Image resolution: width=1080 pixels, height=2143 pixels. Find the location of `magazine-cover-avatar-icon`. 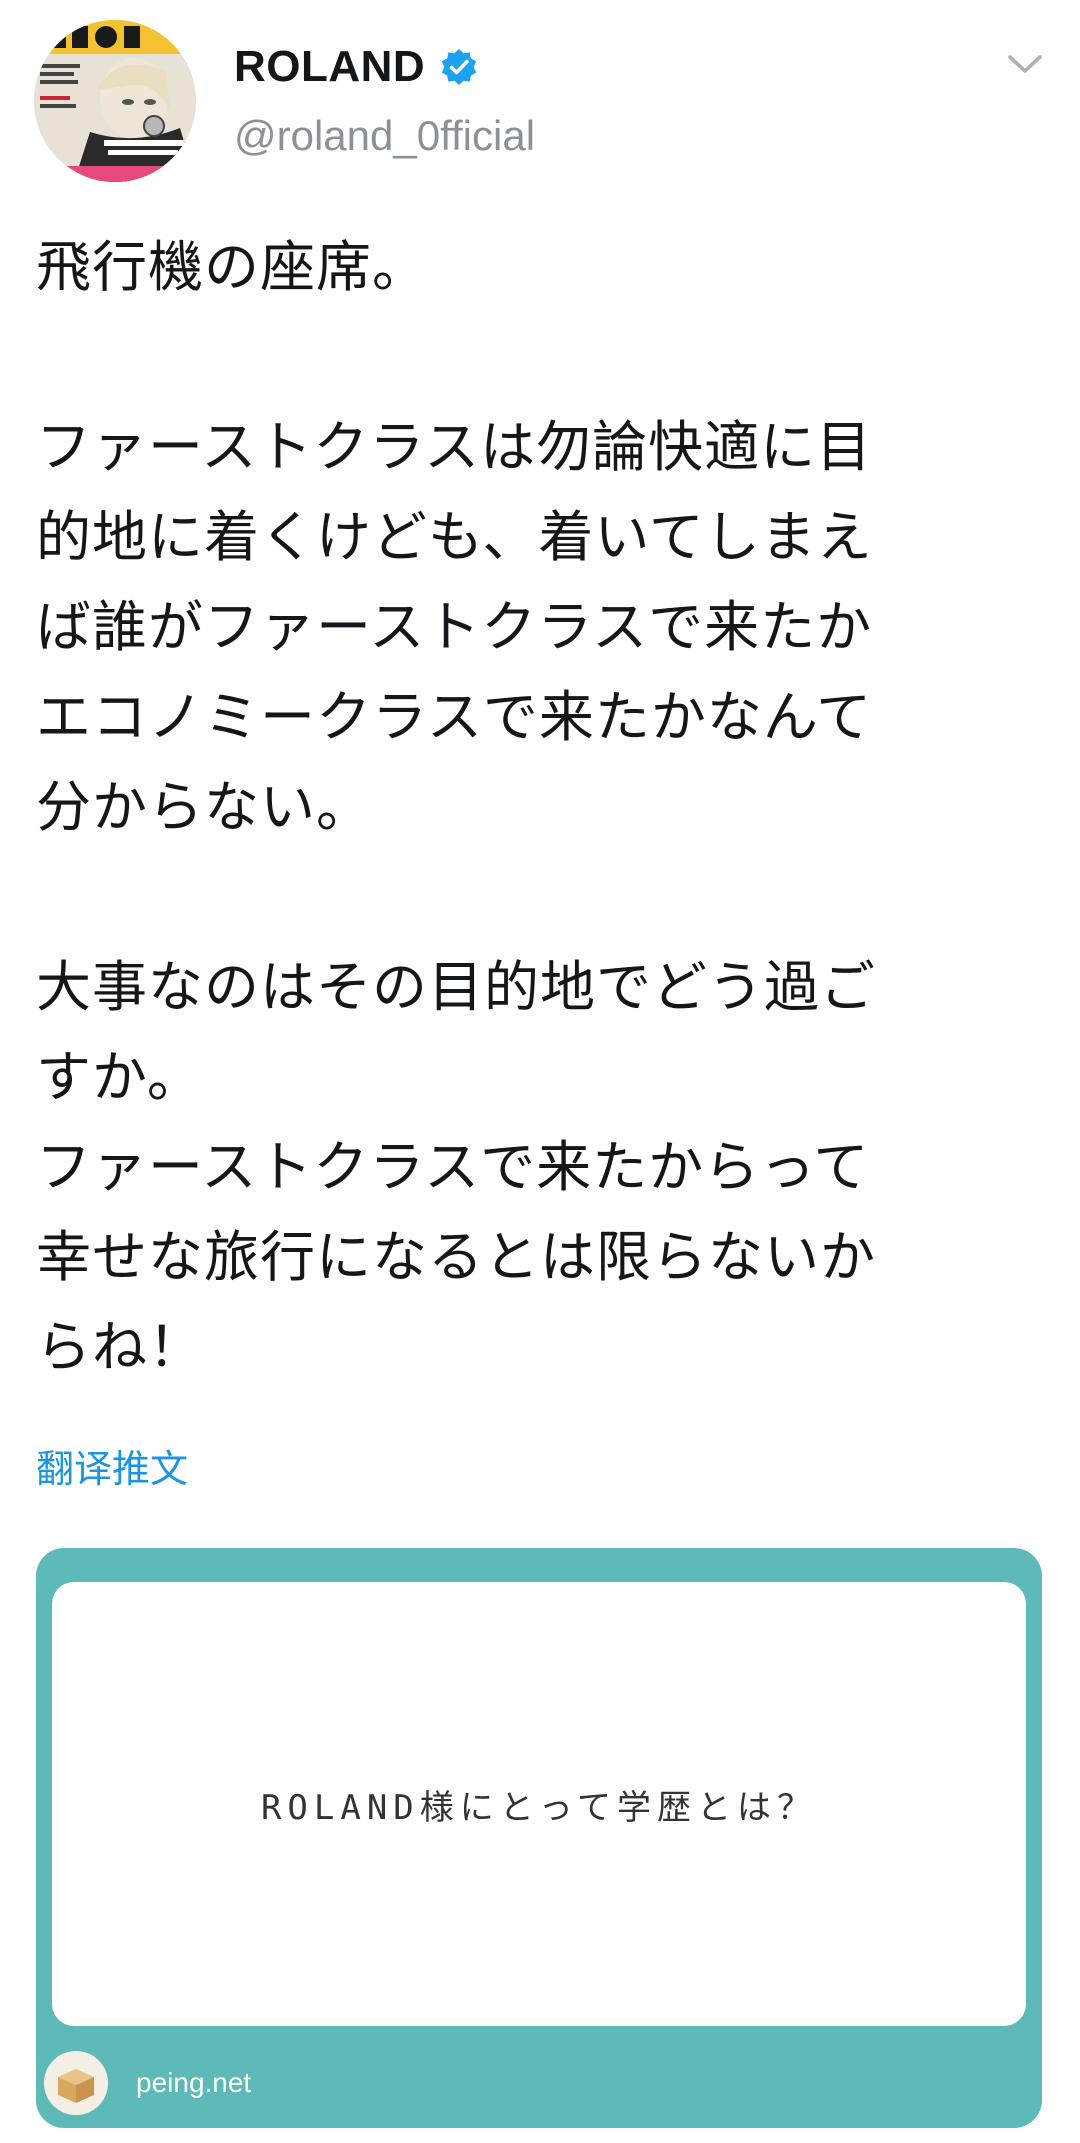

magazine-cover-avatar-icon is located at coordinates (115, 101).